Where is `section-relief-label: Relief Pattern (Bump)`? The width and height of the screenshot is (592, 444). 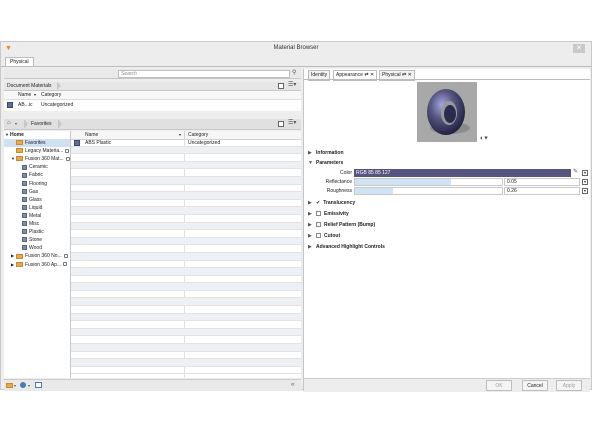 section-relief-label: Relief Pattern (Bump) is located at coordinates (350, 225).